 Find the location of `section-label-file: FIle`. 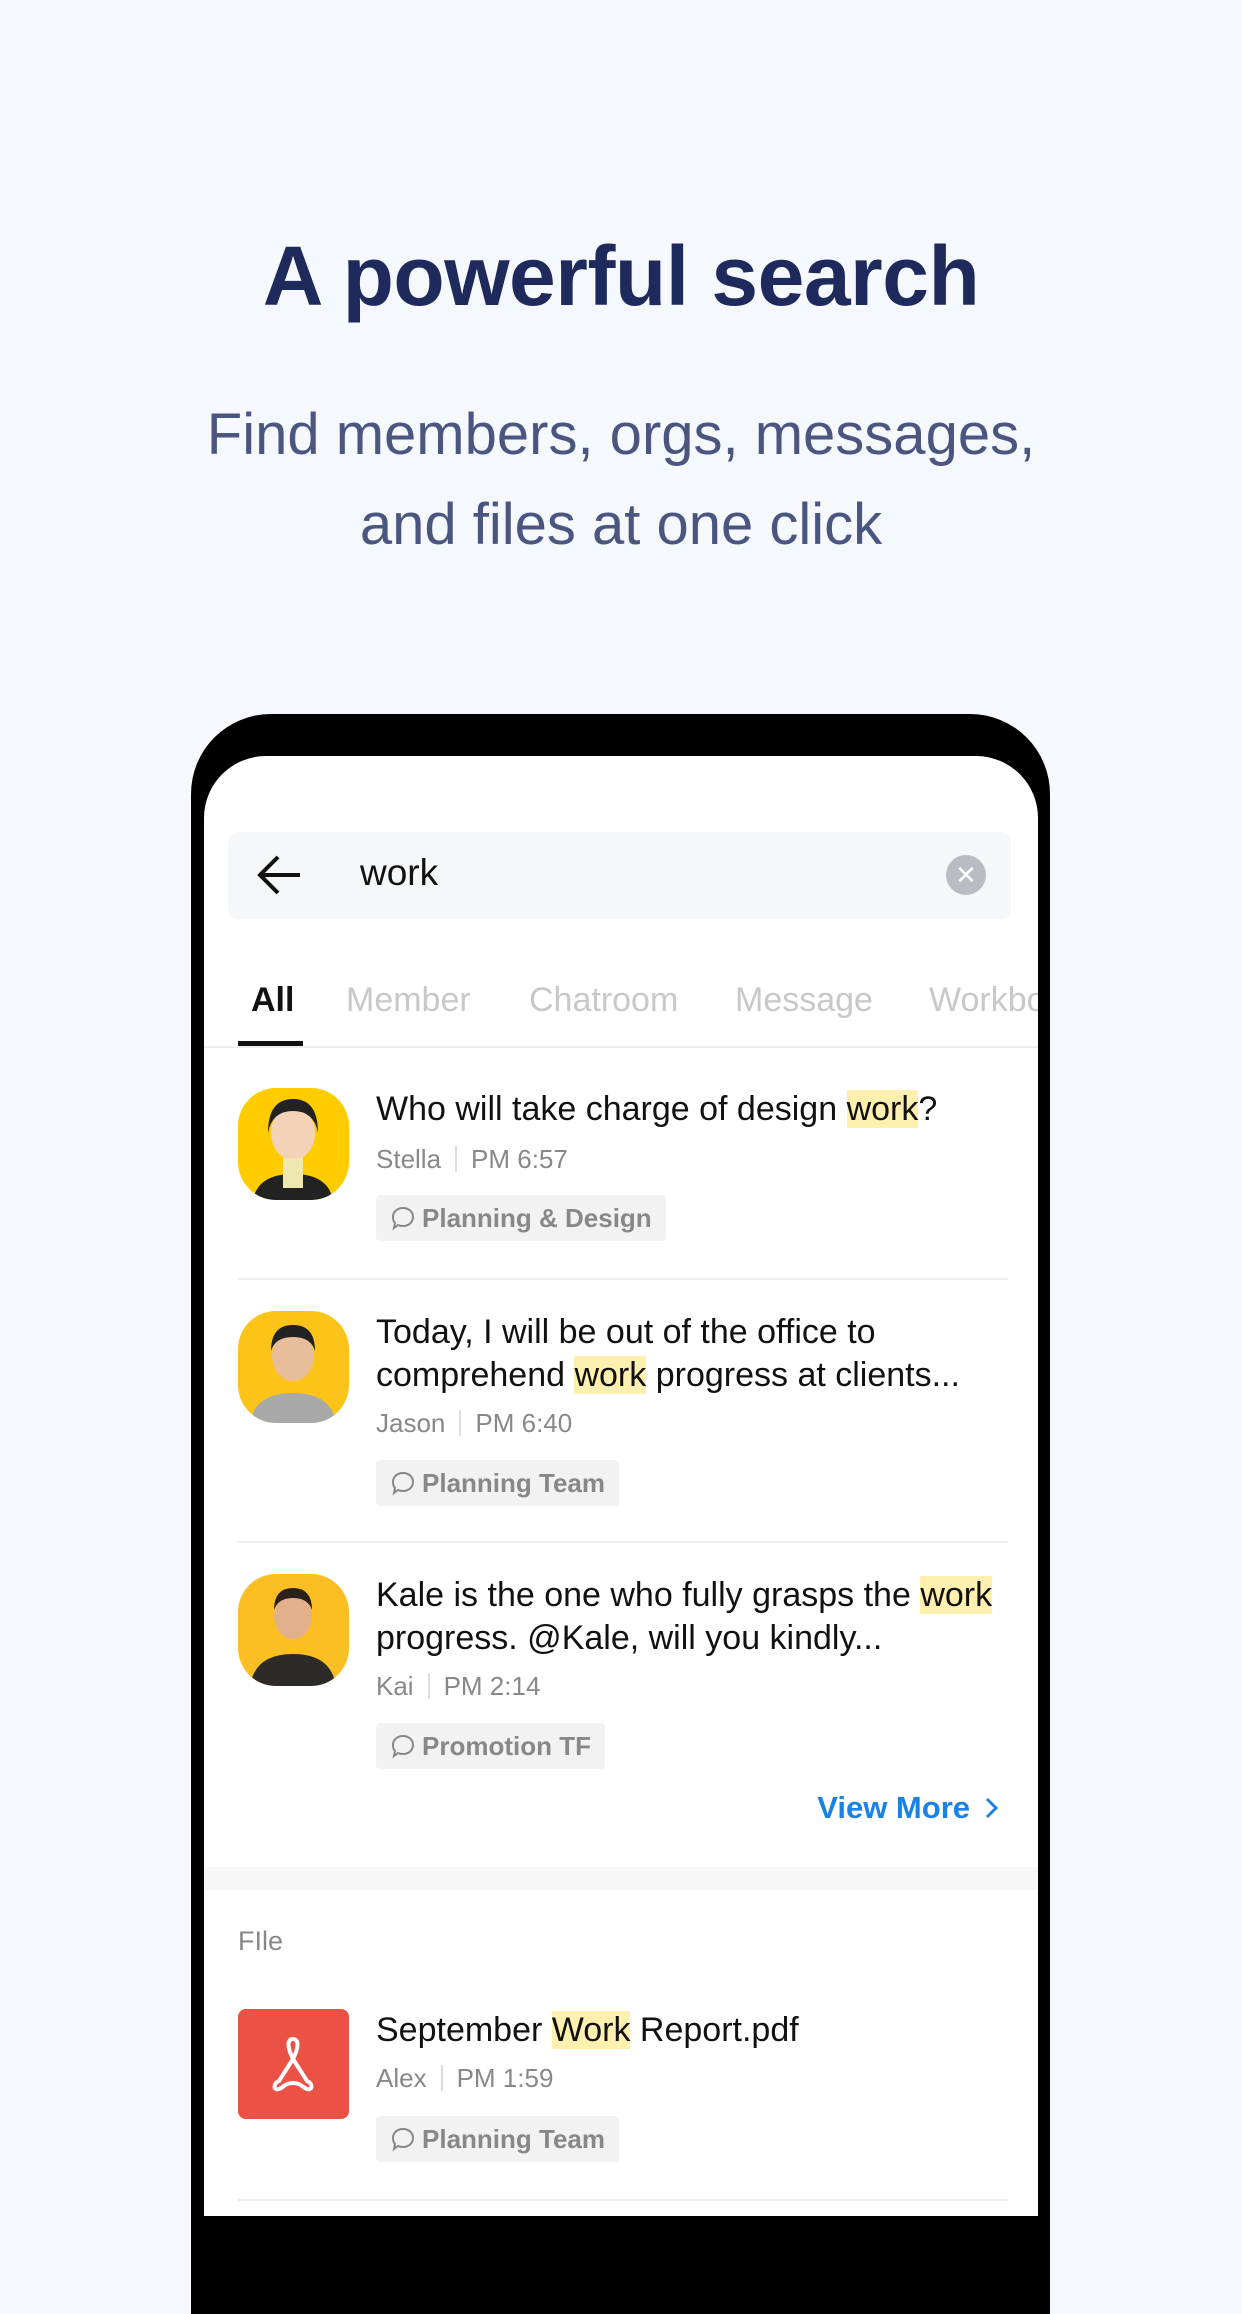

section-label-file: FIle is located at coordinates (261, 1941).